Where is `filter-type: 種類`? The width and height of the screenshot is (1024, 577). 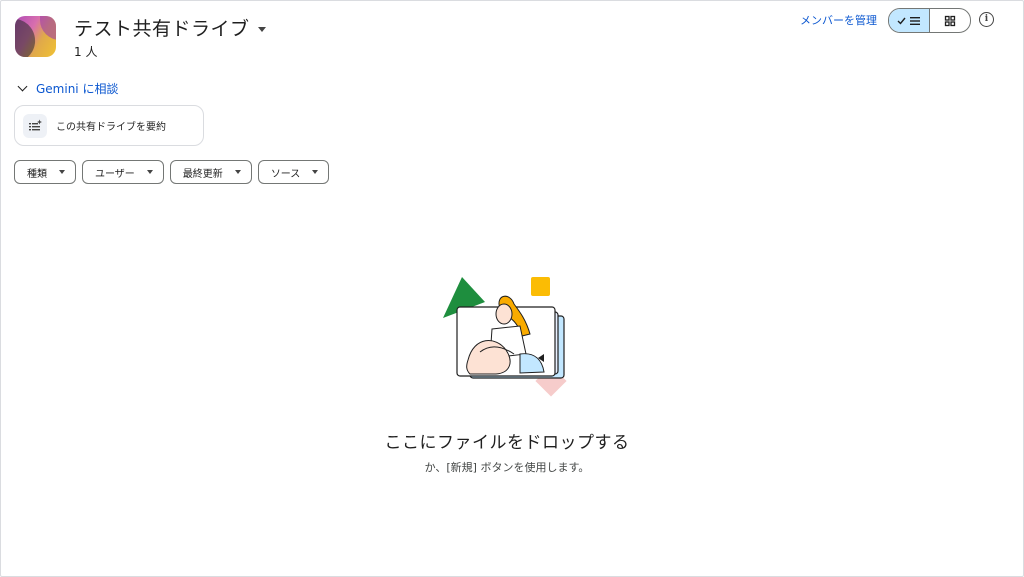 filter-type: 種類 is located at coordinates (45, 172).